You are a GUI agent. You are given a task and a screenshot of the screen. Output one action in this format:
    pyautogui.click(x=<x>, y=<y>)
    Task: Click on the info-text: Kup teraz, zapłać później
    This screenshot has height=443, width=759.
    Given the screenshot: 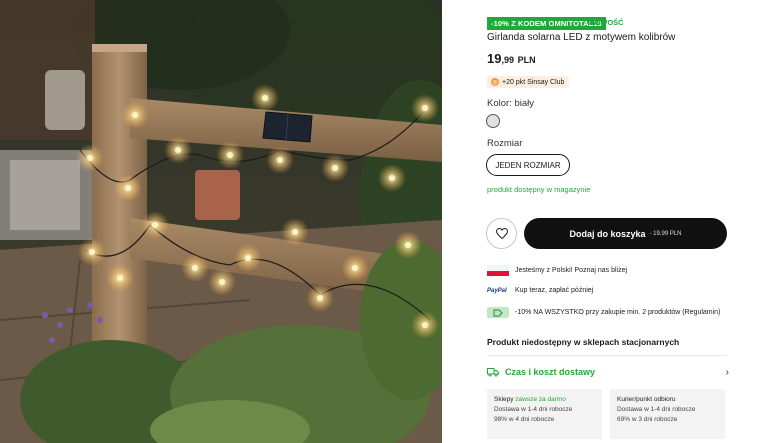 What is the action you would take?
    pyautogui.click(x=554, y=290)
    